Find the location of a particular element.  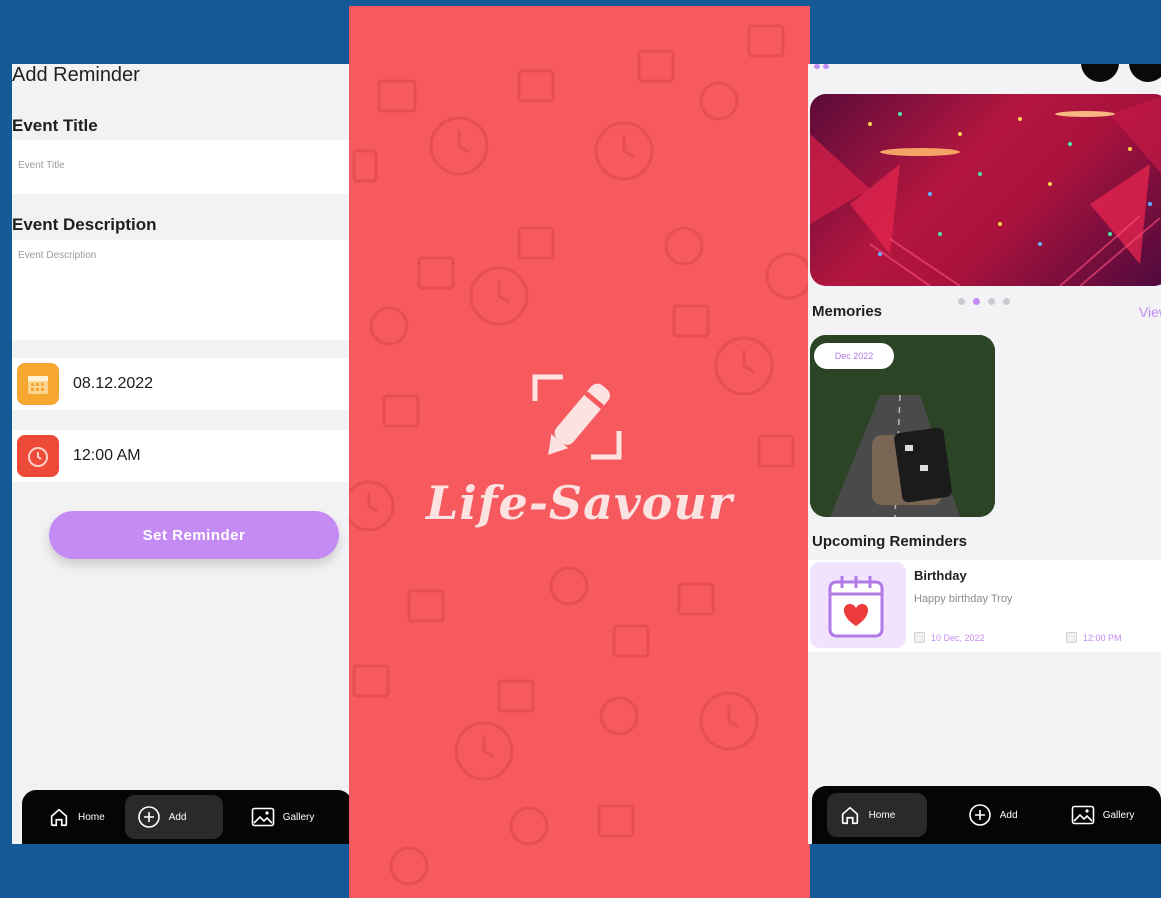

upcoming-reminders-title: Upcoming Reminders is located at coordinates (890, 541).